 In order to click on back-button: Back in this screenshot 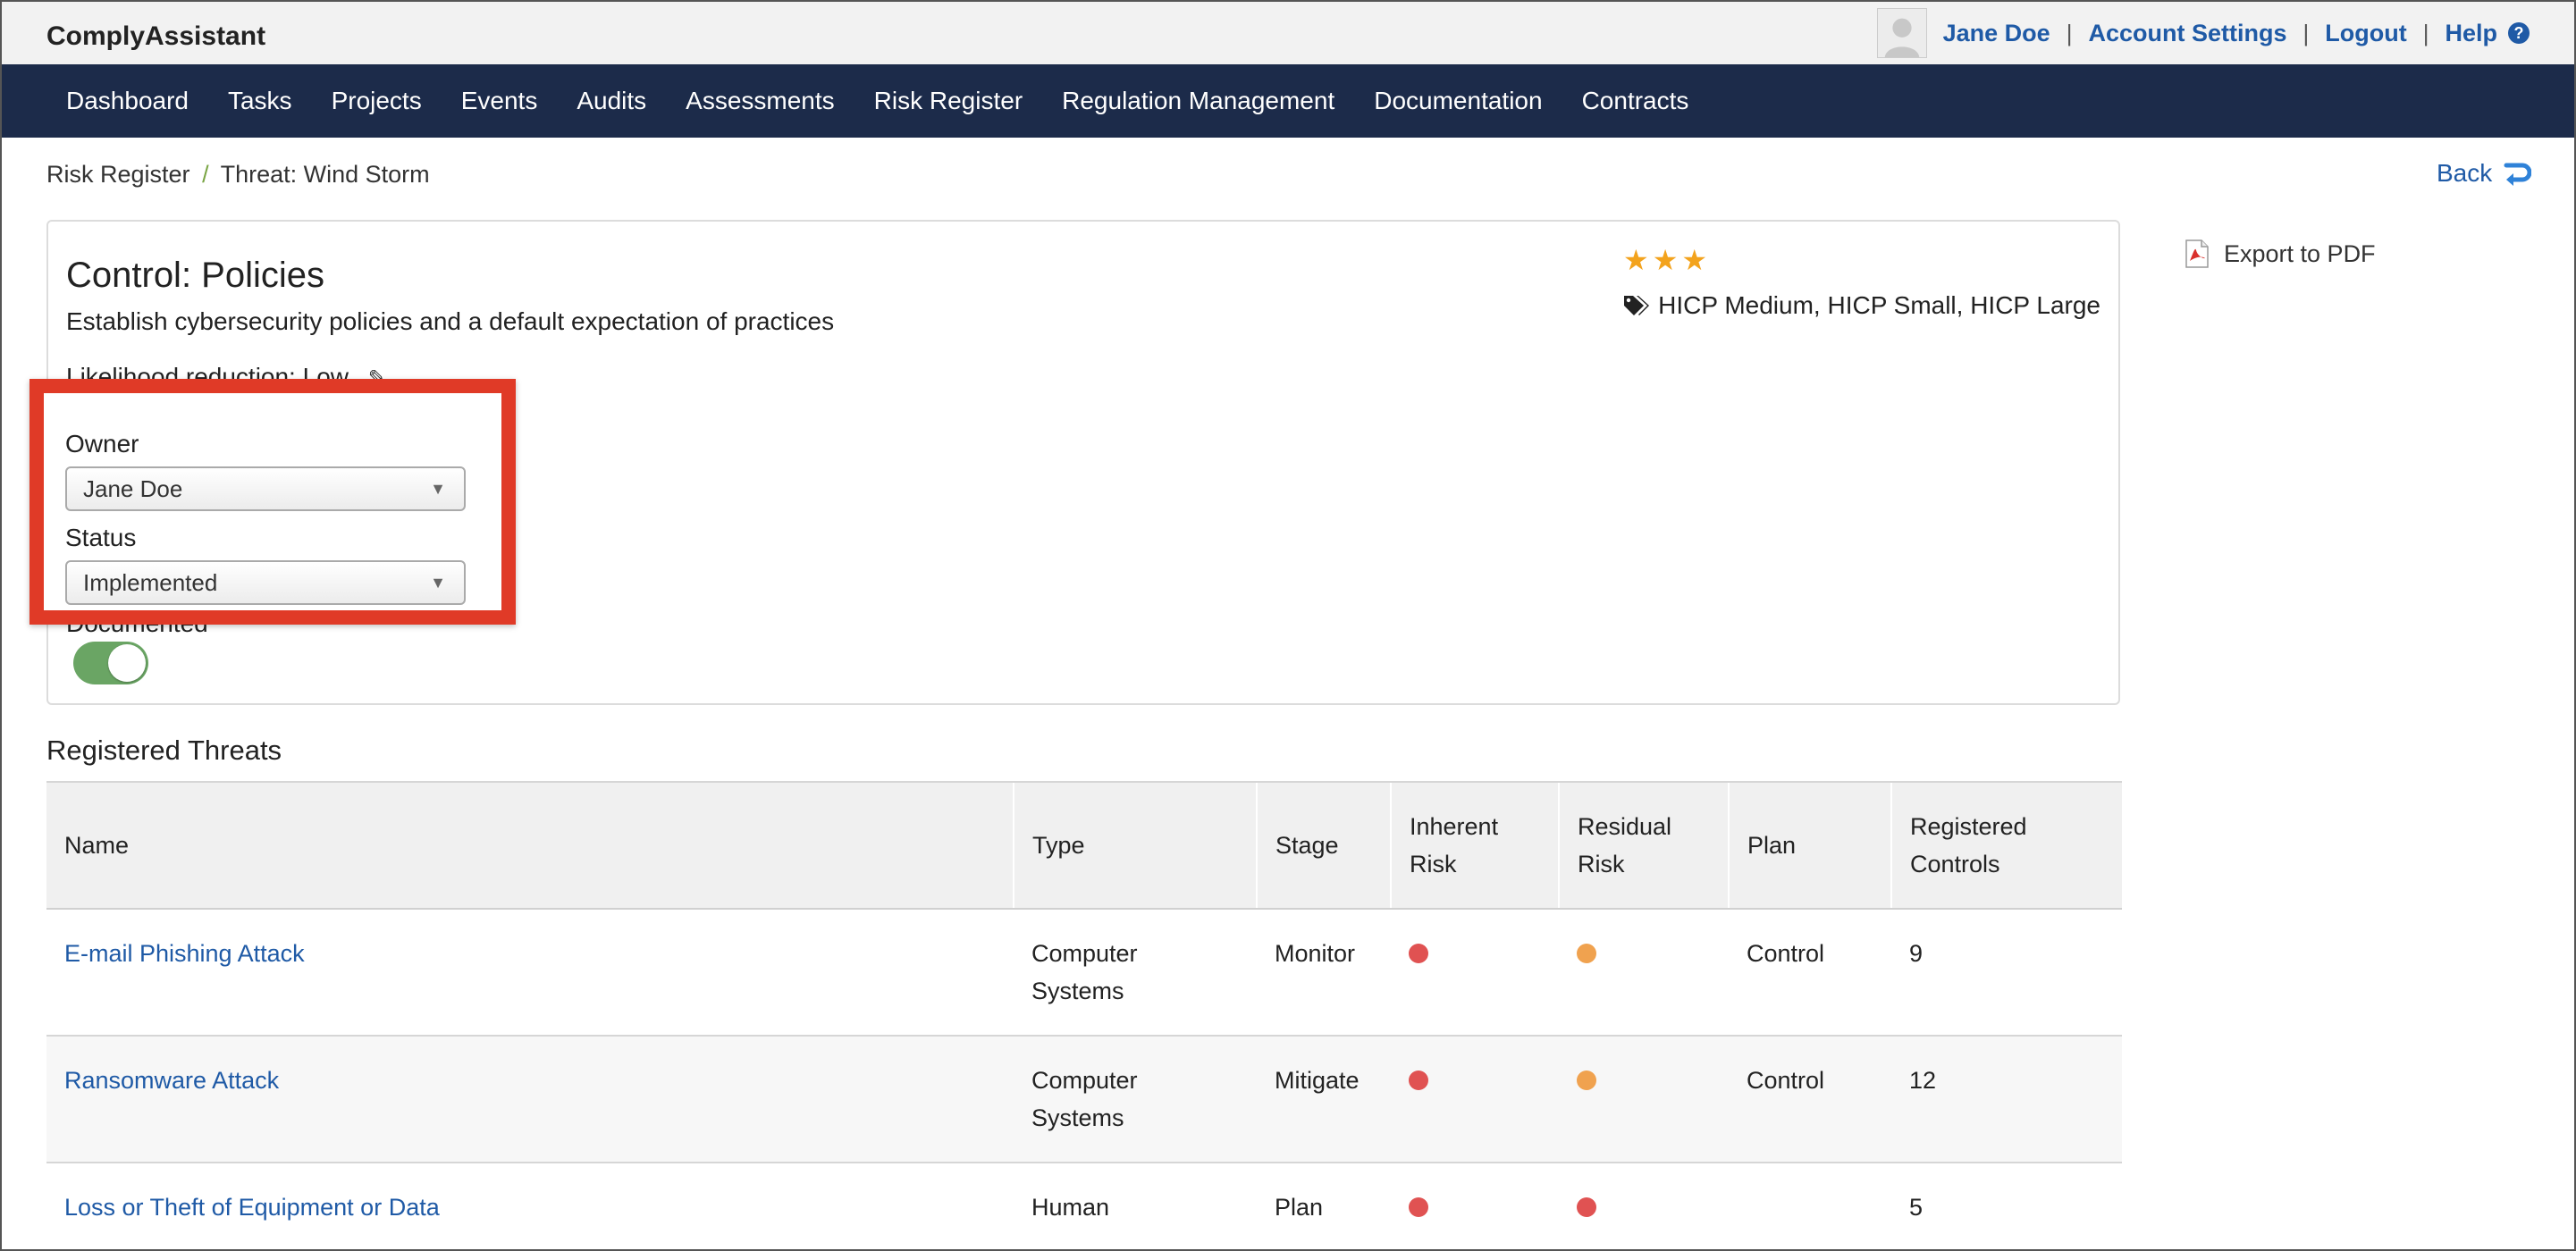, I will do `click(2485, 173)`.